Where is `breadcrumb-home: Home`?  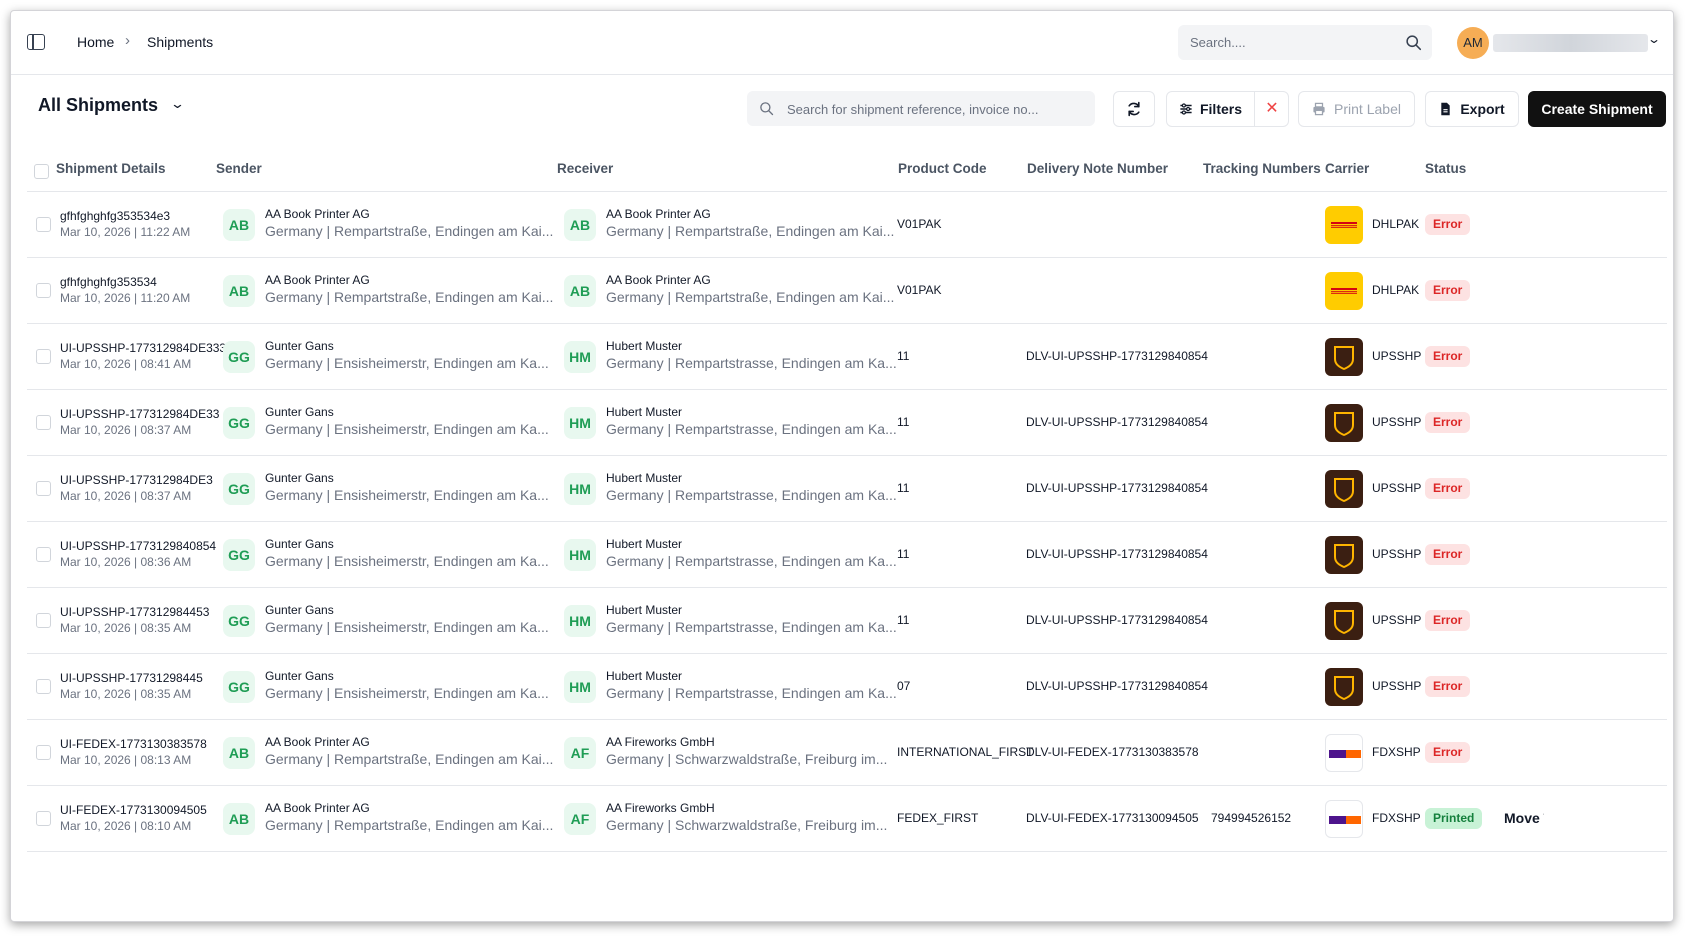
breadcrumb-home: Home is located at coordinates (95, 42).